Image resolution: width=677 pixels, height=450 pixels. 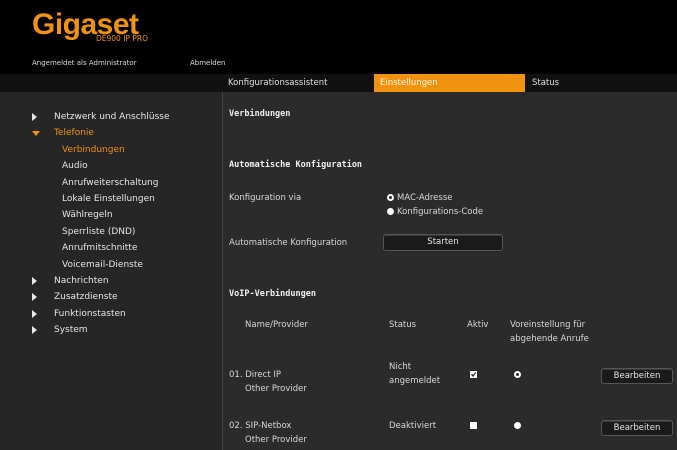 What do you see at coordinates (255, 375) in the screenshot?
I see `row1-name: 01. Direct IP` at bounding box center [255, 375].